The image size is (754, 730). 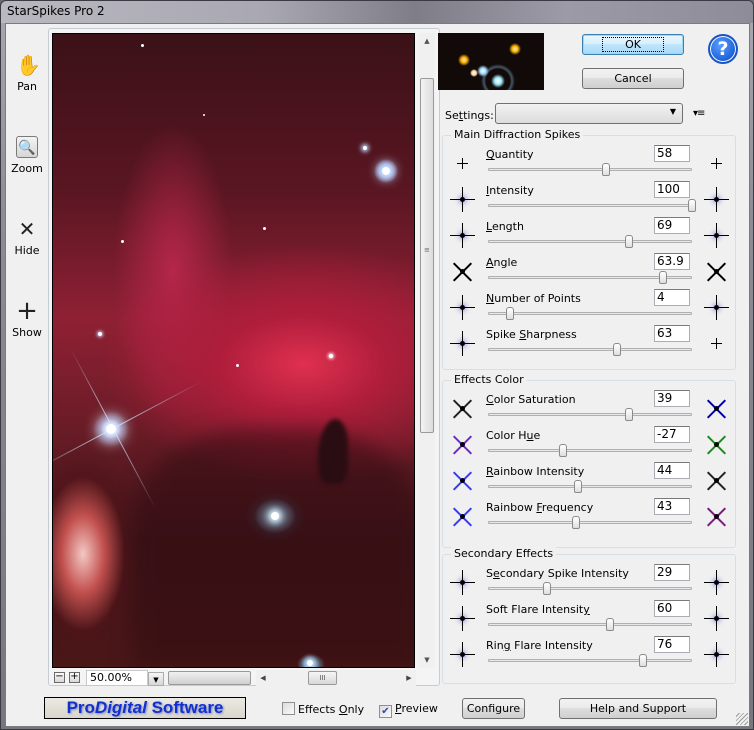 What do you see at coordinates (633, 44) in the screenshot?
I see `ok-button: OK` at bounding box center [633, 44].